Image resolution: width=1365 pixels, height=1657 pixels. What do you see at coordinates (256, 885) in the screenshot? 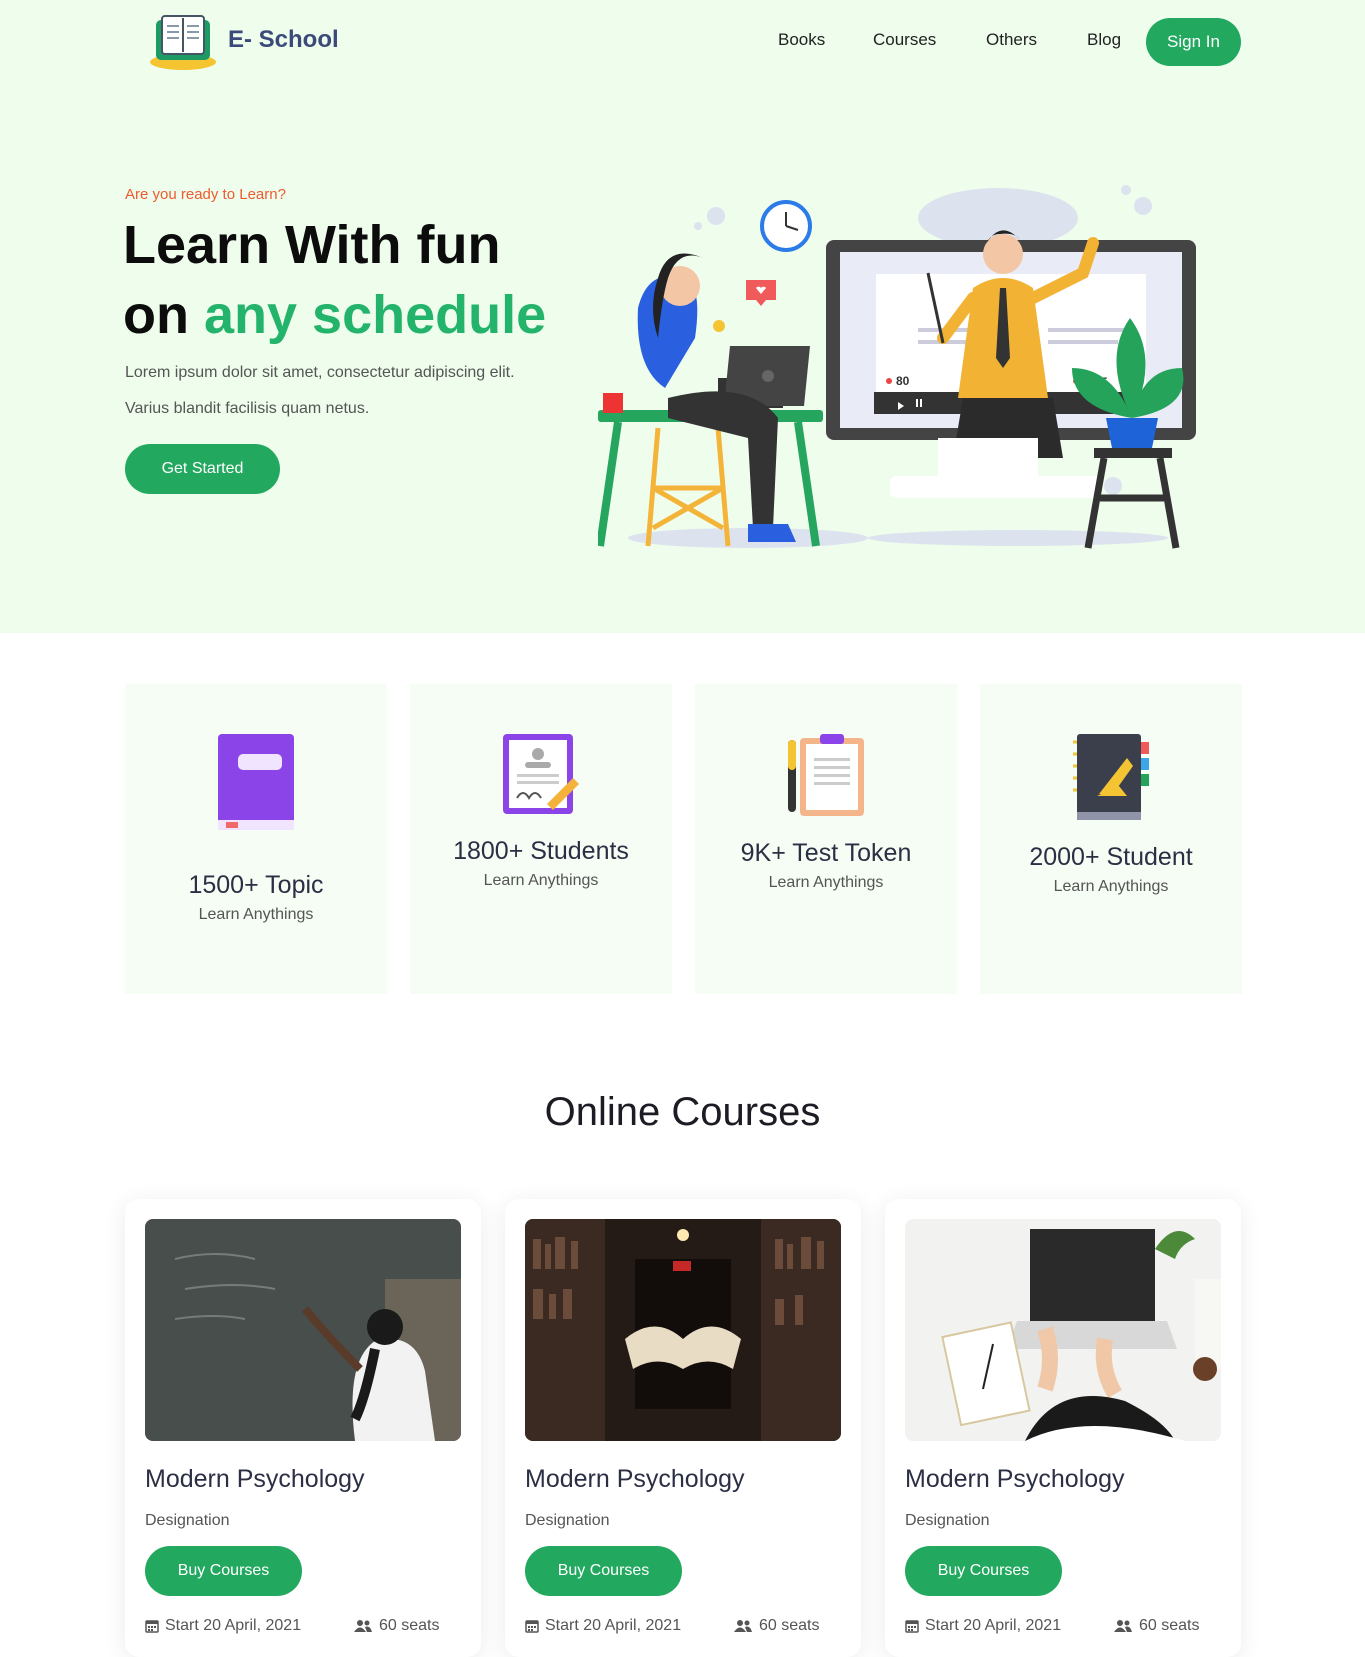
I see `stat-number: 1500+ Topic` at bounding box center [256, 885].